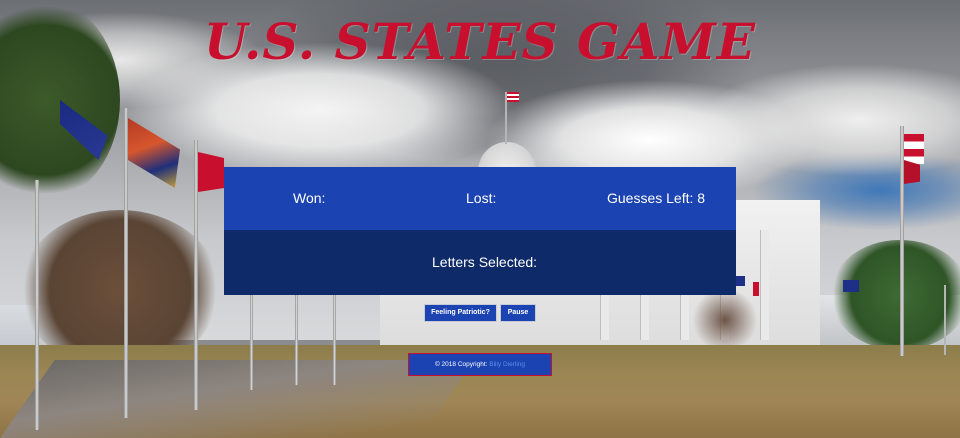 This screenshot has width=960, height=438. I want to click on feeling-patriotic-button: Feeling Patriotic?, so click(460, 313).